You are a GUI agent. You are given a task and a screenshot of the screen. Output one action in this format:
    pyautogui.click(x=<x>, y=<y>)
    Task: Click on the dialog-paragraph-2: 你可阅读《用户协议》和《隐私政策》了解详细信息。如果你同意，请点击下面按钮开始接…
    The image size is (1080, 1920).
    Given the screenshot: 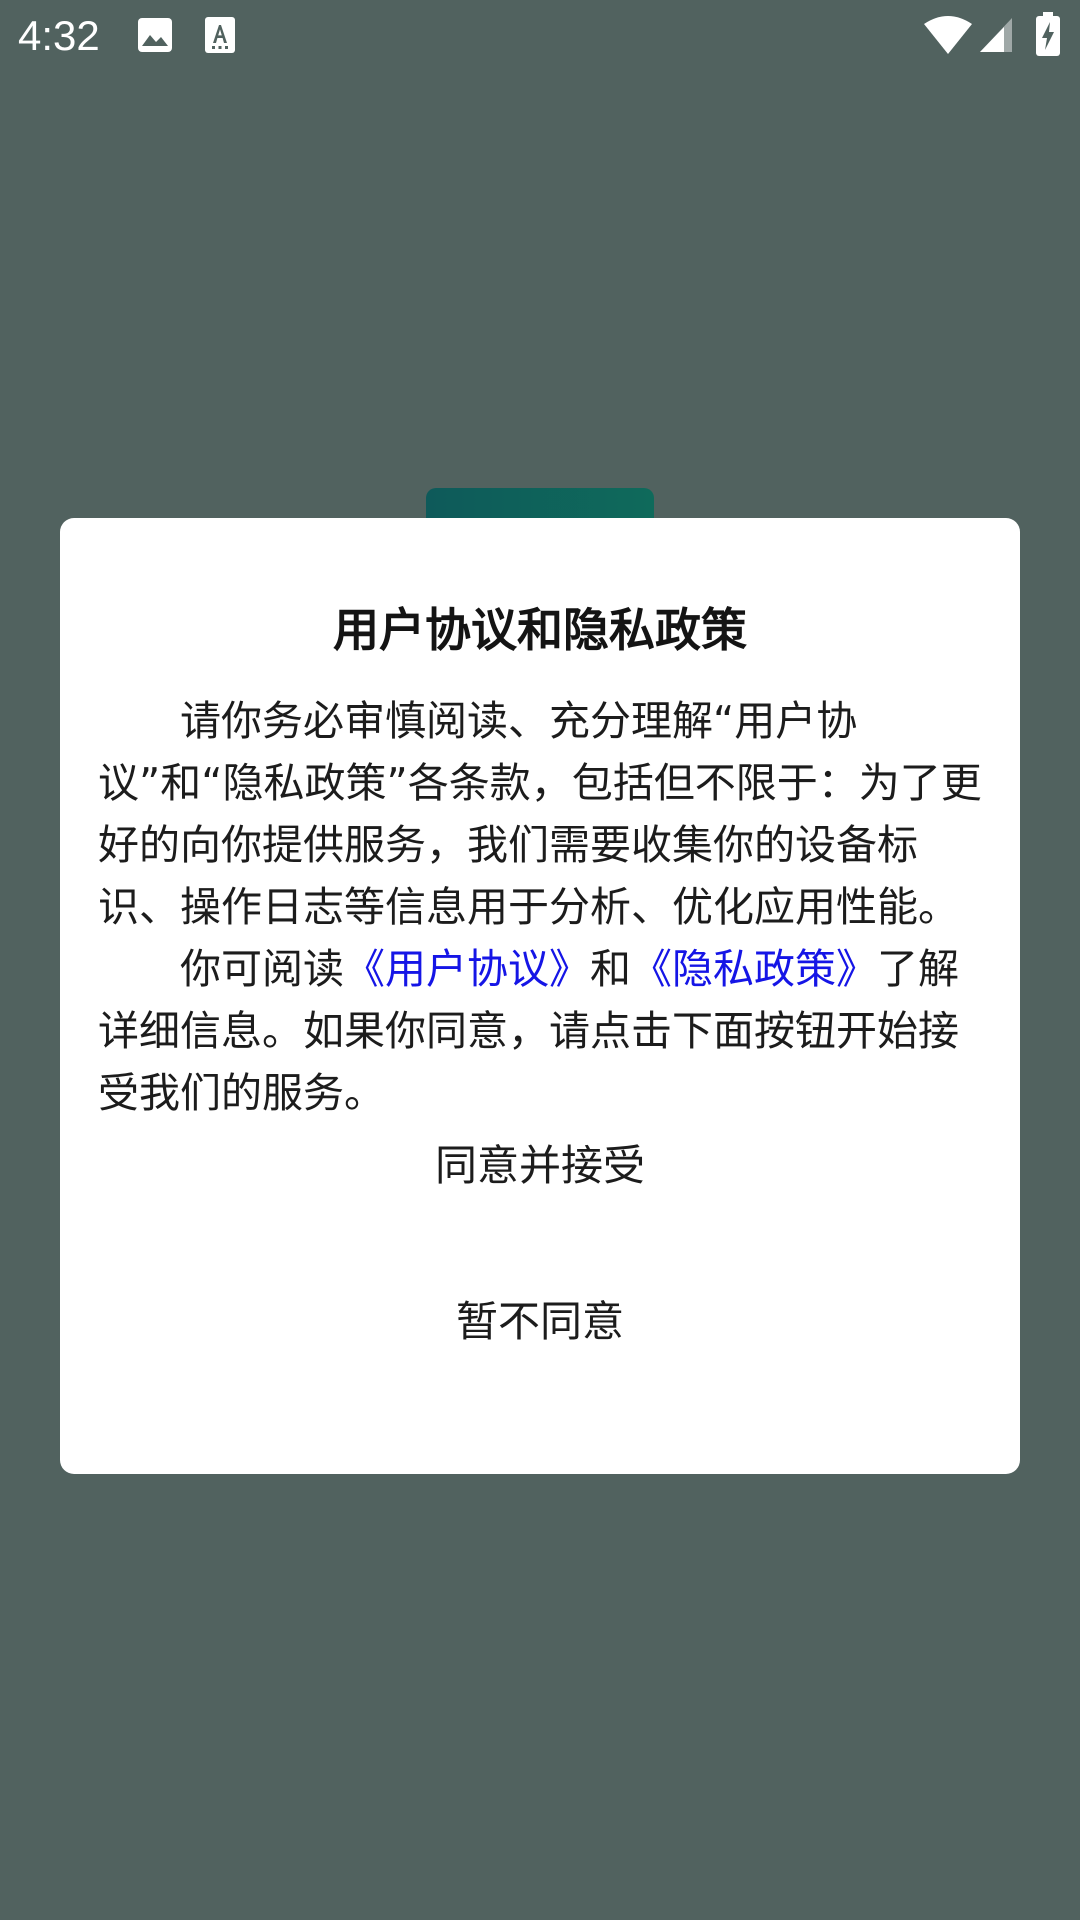 What is the action you would take?
    pyautogui.click(x=540, y=1031)
    